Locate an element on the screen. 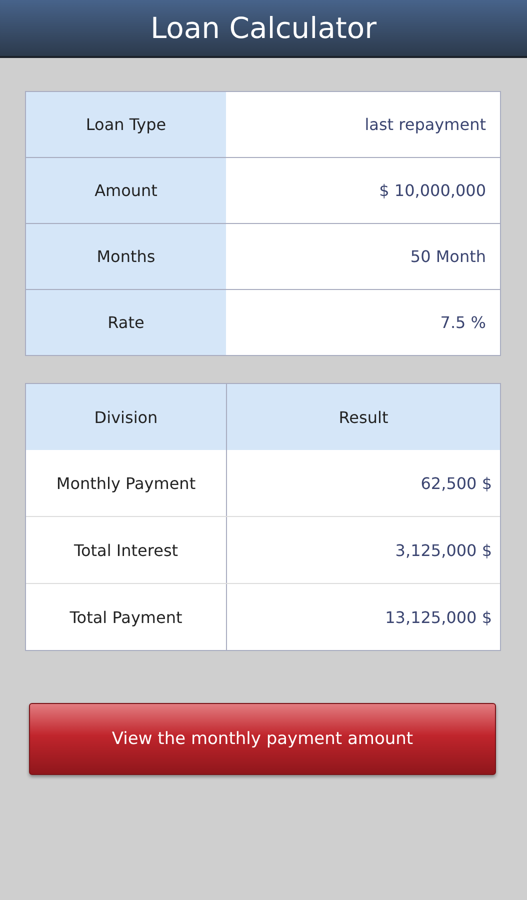  table-cell: Total Payment is located at coordinates (126, 617).